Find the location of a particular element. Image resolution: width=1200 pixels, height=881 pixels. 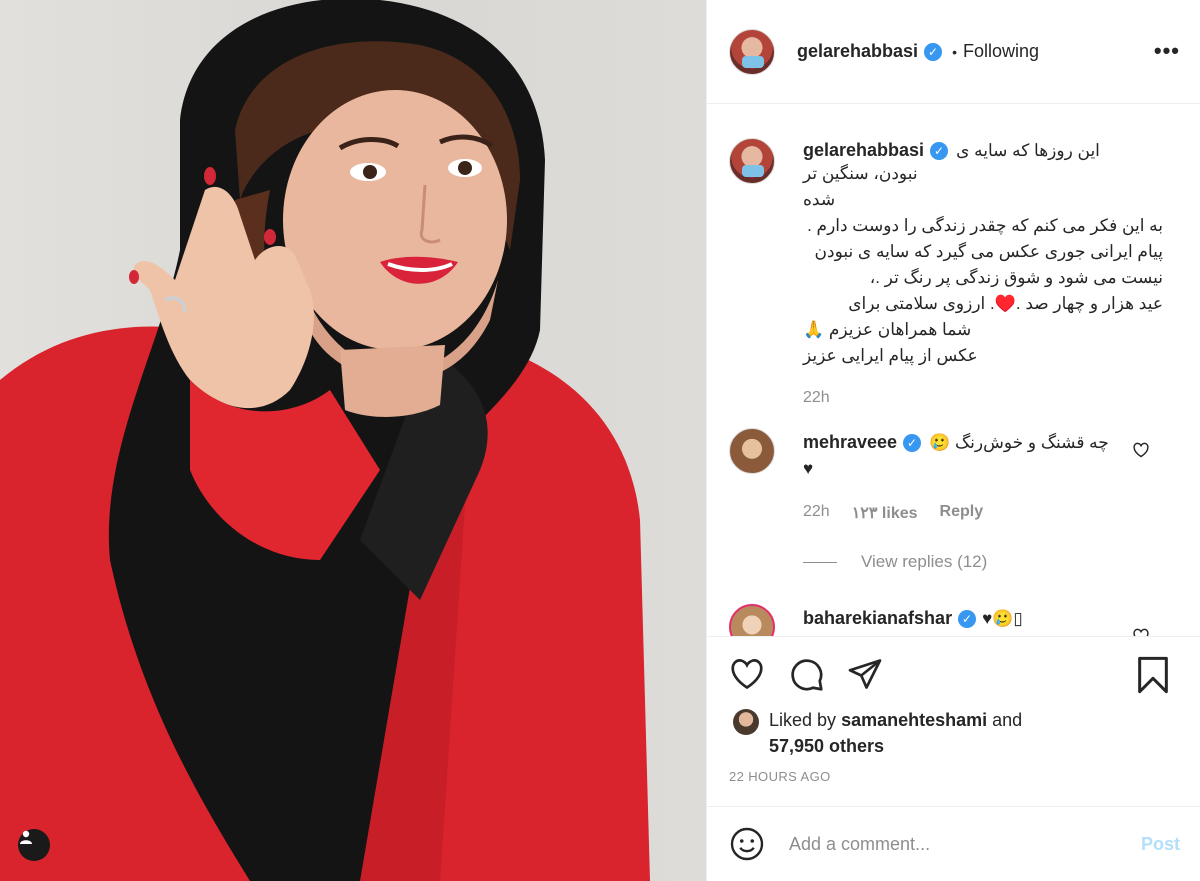

post-timestamp: 22 HOURS AGO is located at coordinates (780, 776).